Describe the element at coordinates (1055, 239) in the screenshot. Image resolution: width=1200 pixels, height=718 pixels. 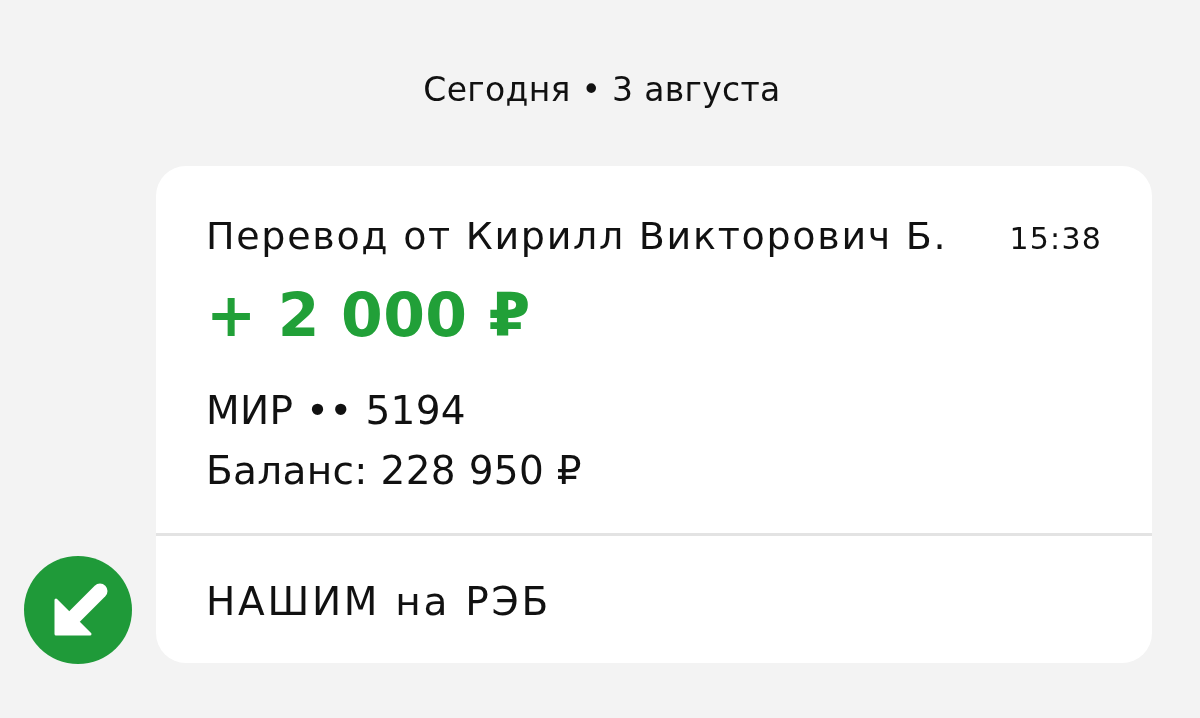
I see `transaction-time: 15:38` at that location.